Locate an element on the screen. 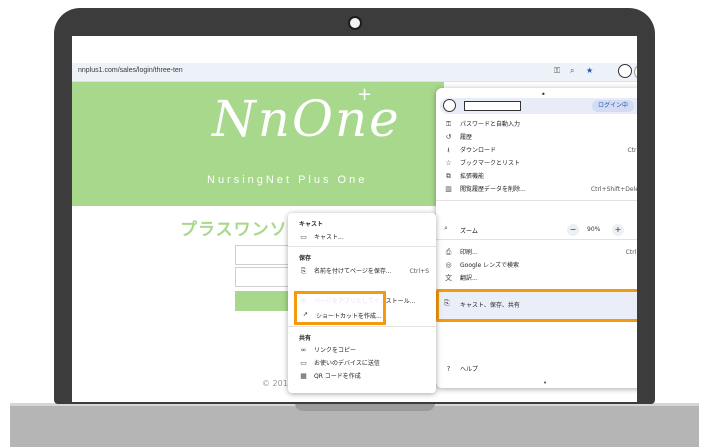 This screenshot has height=447, width=709. zoom-in-button: + is located at coordinates (618, 230).